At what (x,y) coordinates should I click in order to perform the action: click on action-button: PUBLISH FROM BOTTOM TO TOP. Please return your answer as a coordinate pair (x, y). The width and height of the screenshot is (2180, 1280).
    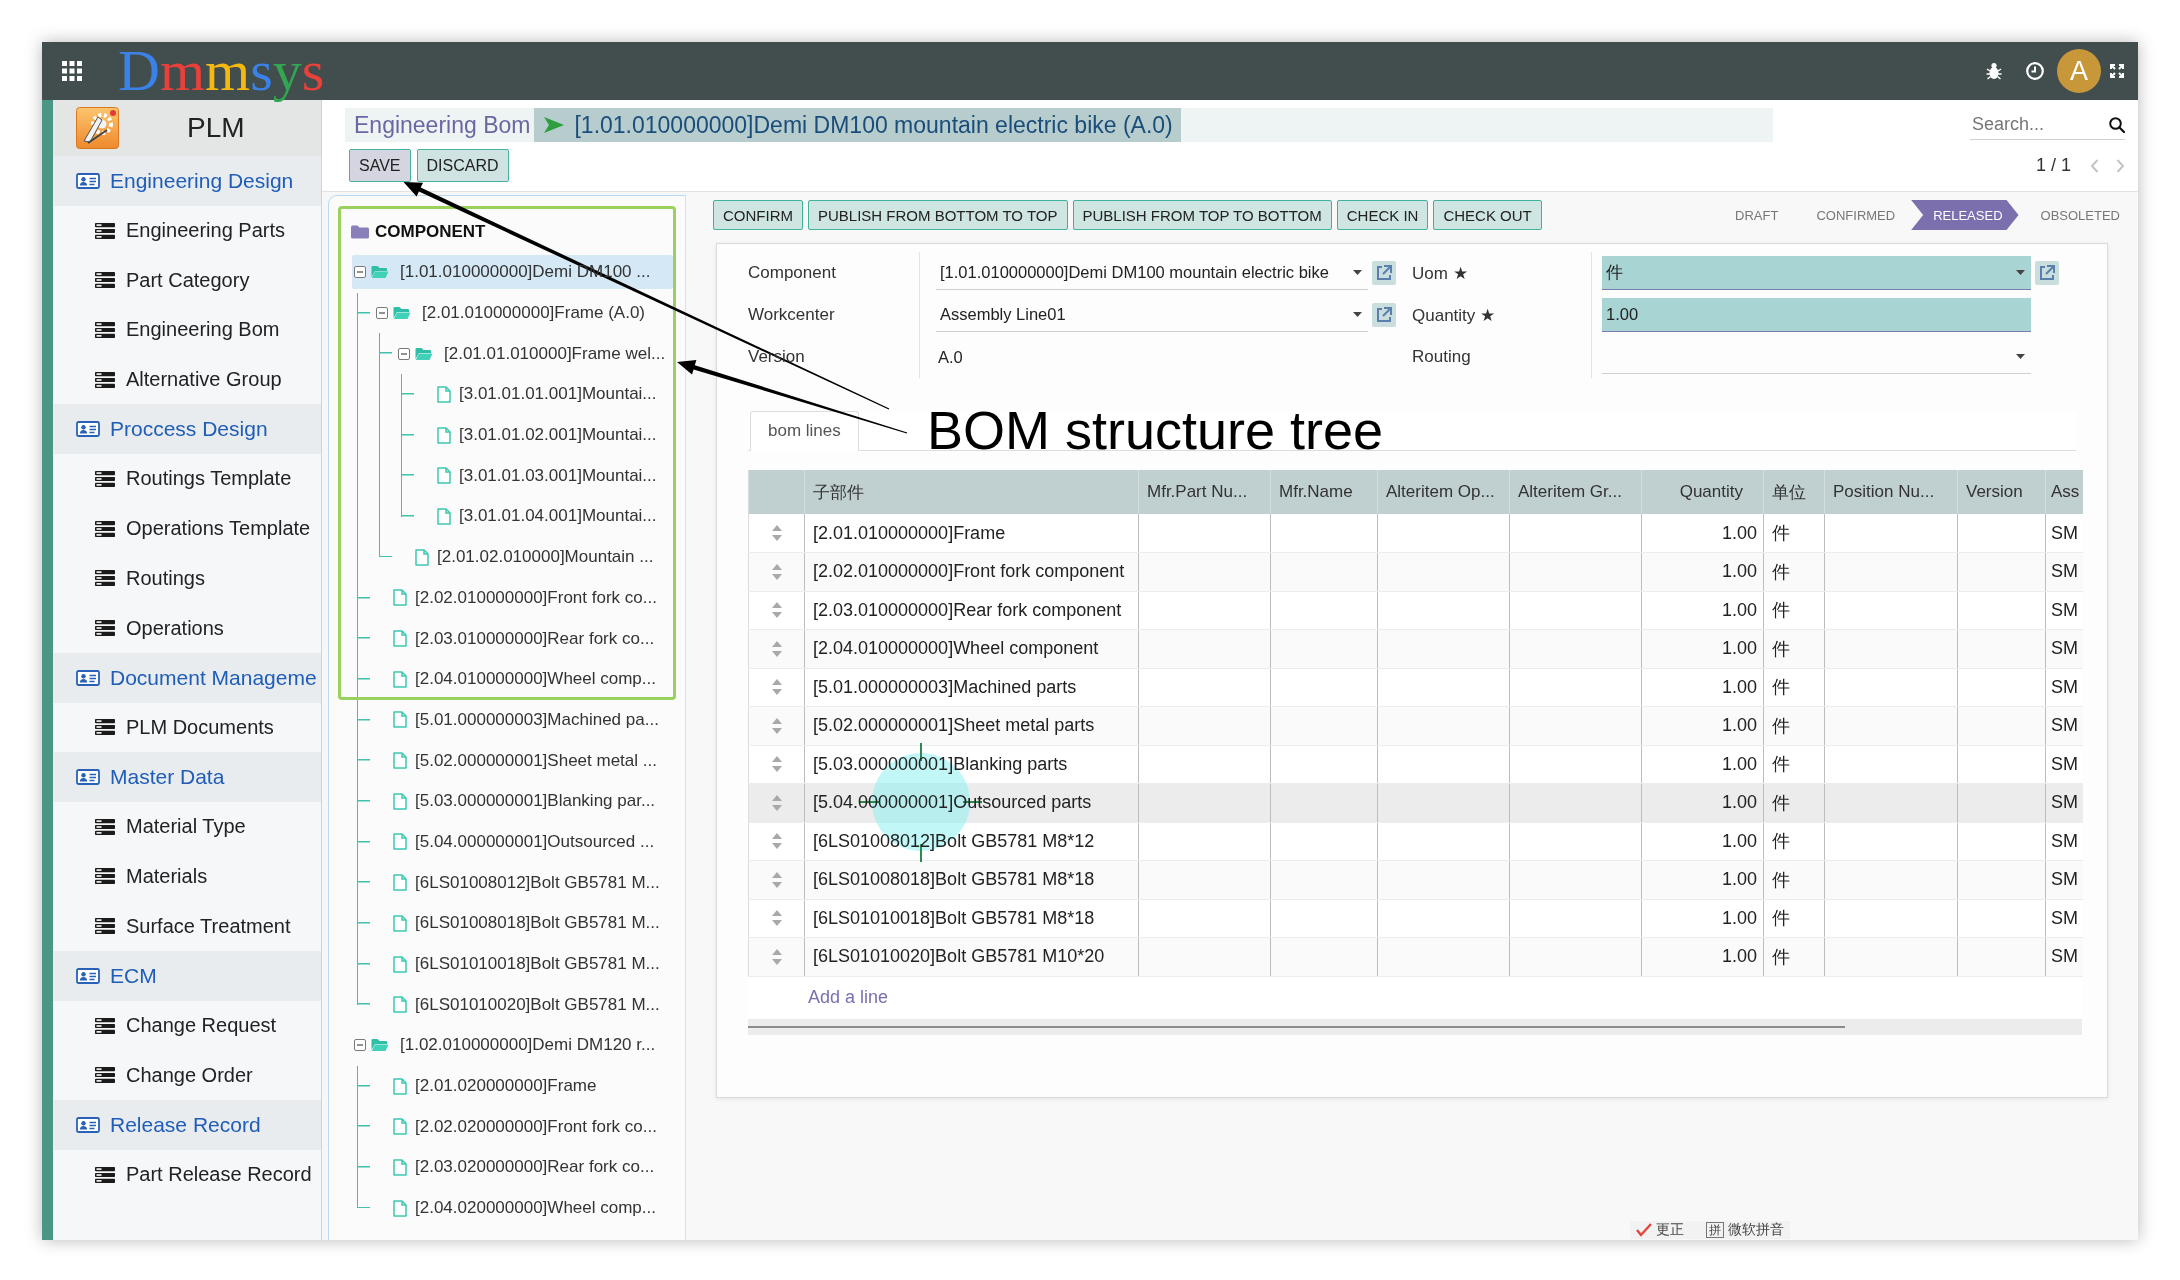
    Looking at the image, I should click on (938, 215).